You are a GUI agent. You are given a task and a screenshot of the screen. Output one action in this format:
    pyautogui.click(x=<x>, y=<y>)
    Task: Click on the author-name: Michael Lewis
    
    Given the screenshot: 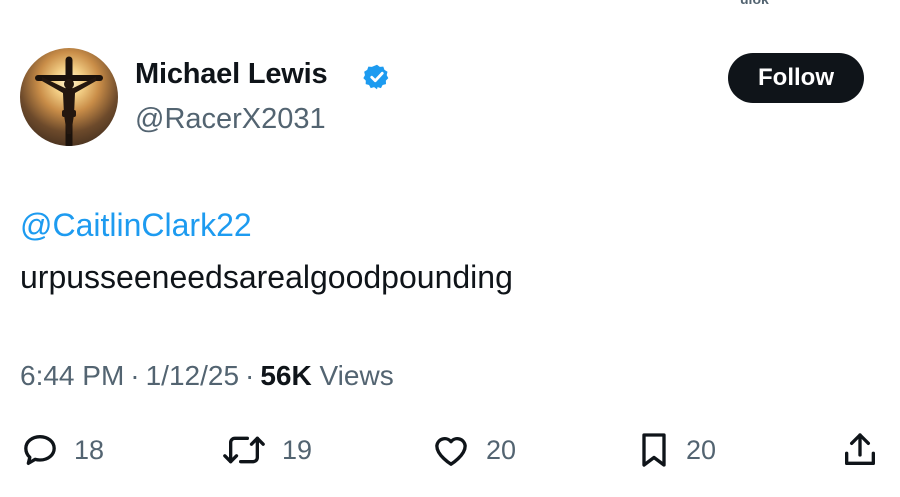 What is the action you would take?
    pyautogui.click(x=231, y=74)
    